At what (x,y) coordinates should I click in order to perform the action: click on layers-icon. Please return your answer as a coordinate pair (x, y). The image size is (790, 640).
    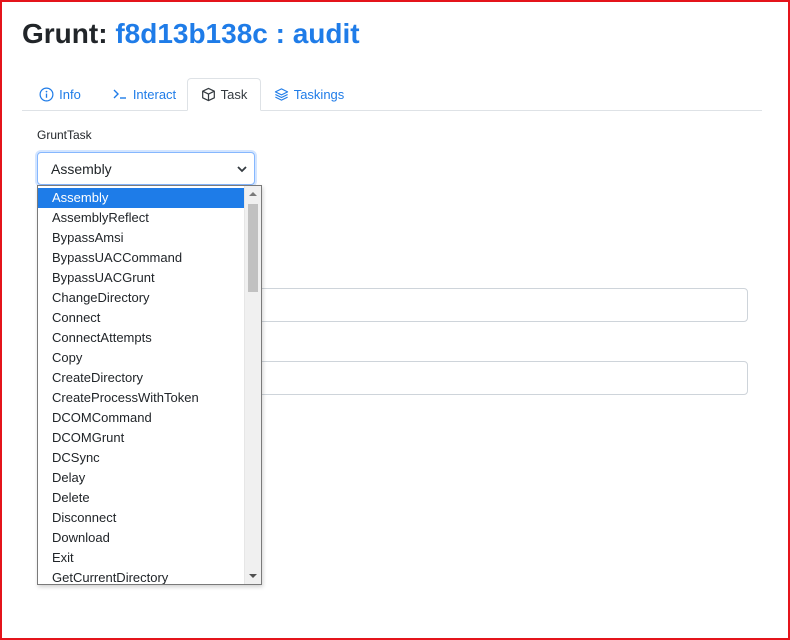
    Looking at the image, I should click on (281, 94).